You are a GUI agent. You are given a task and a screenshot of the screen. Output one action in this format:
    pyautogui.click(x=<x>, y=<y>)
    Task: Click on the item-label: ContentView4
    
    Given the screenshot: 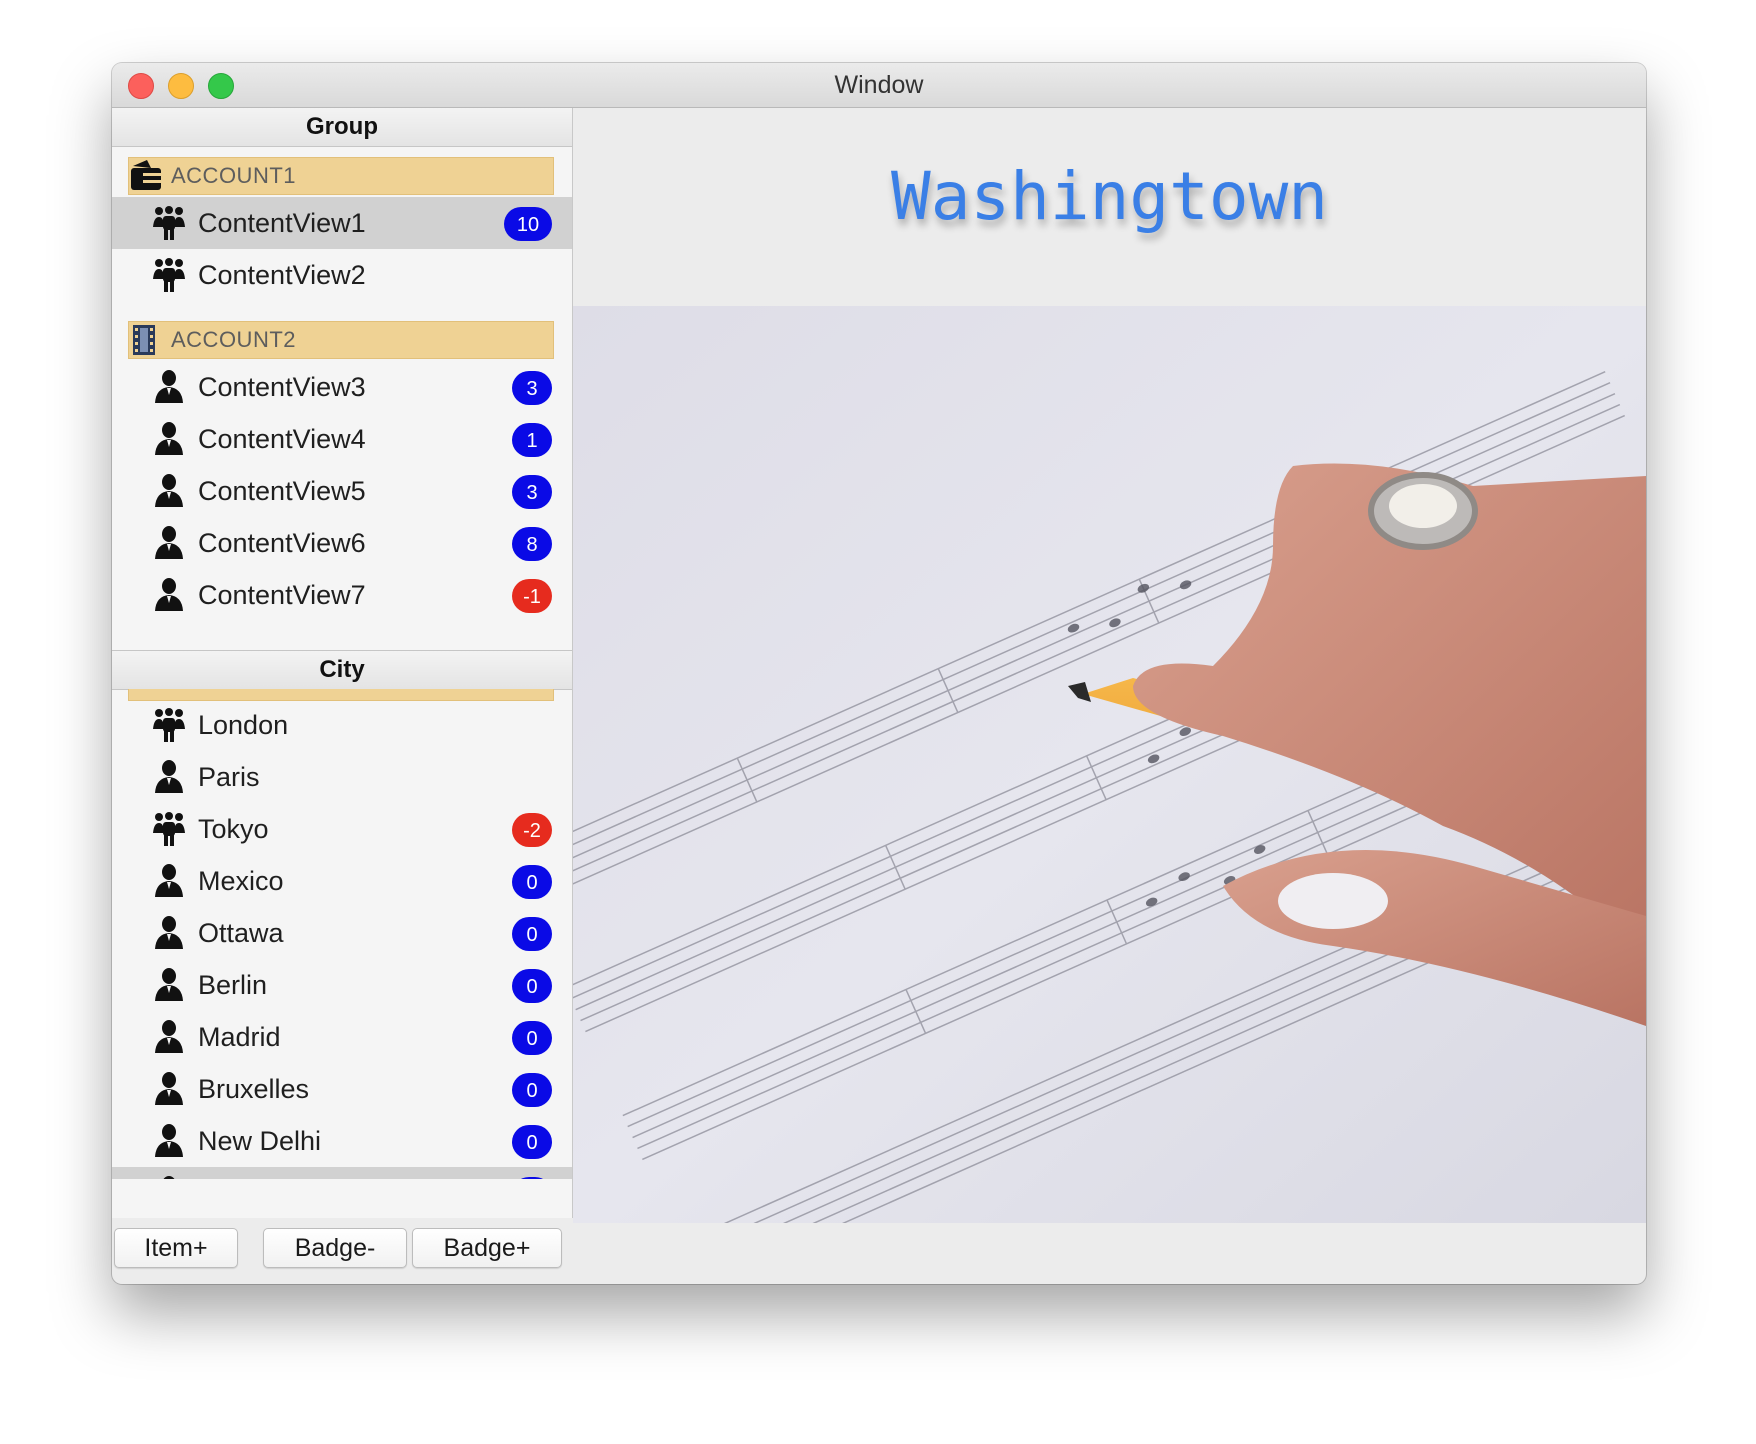 What is the action you would take?
    pyautogui.click(x=282, y=439)
    